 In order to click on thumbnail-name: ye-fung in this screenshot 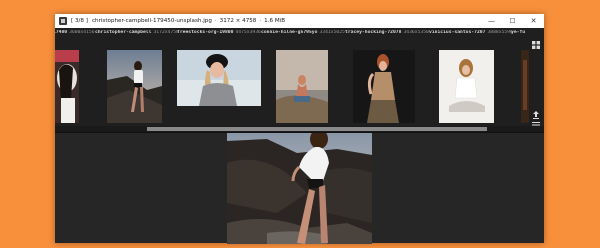, I will do `click(518, 32)`.